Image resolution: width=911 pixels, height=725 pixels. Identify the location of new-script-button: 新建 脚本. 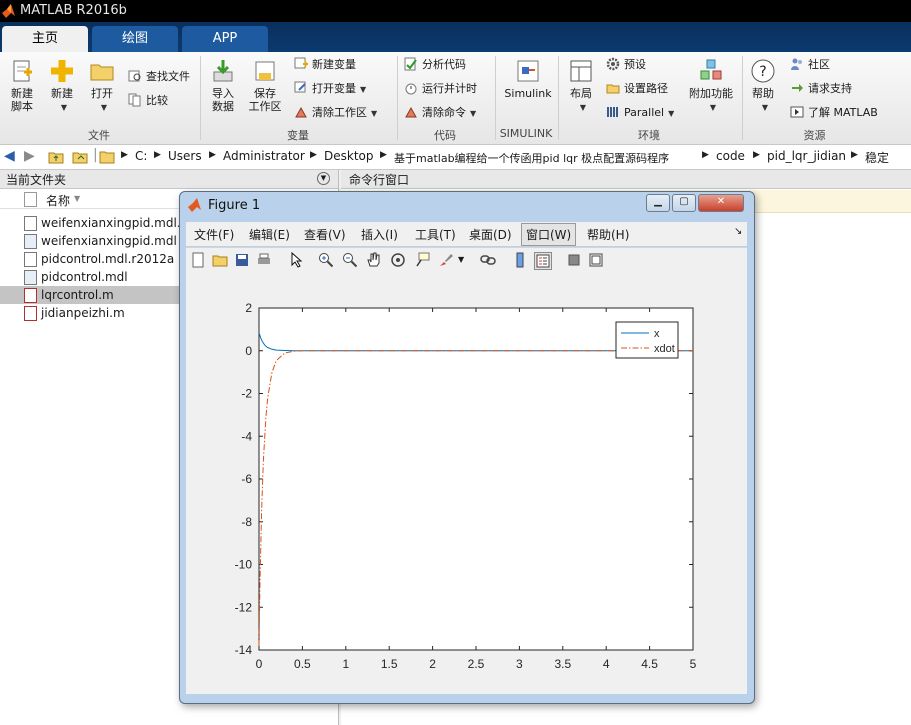
(22, 85).